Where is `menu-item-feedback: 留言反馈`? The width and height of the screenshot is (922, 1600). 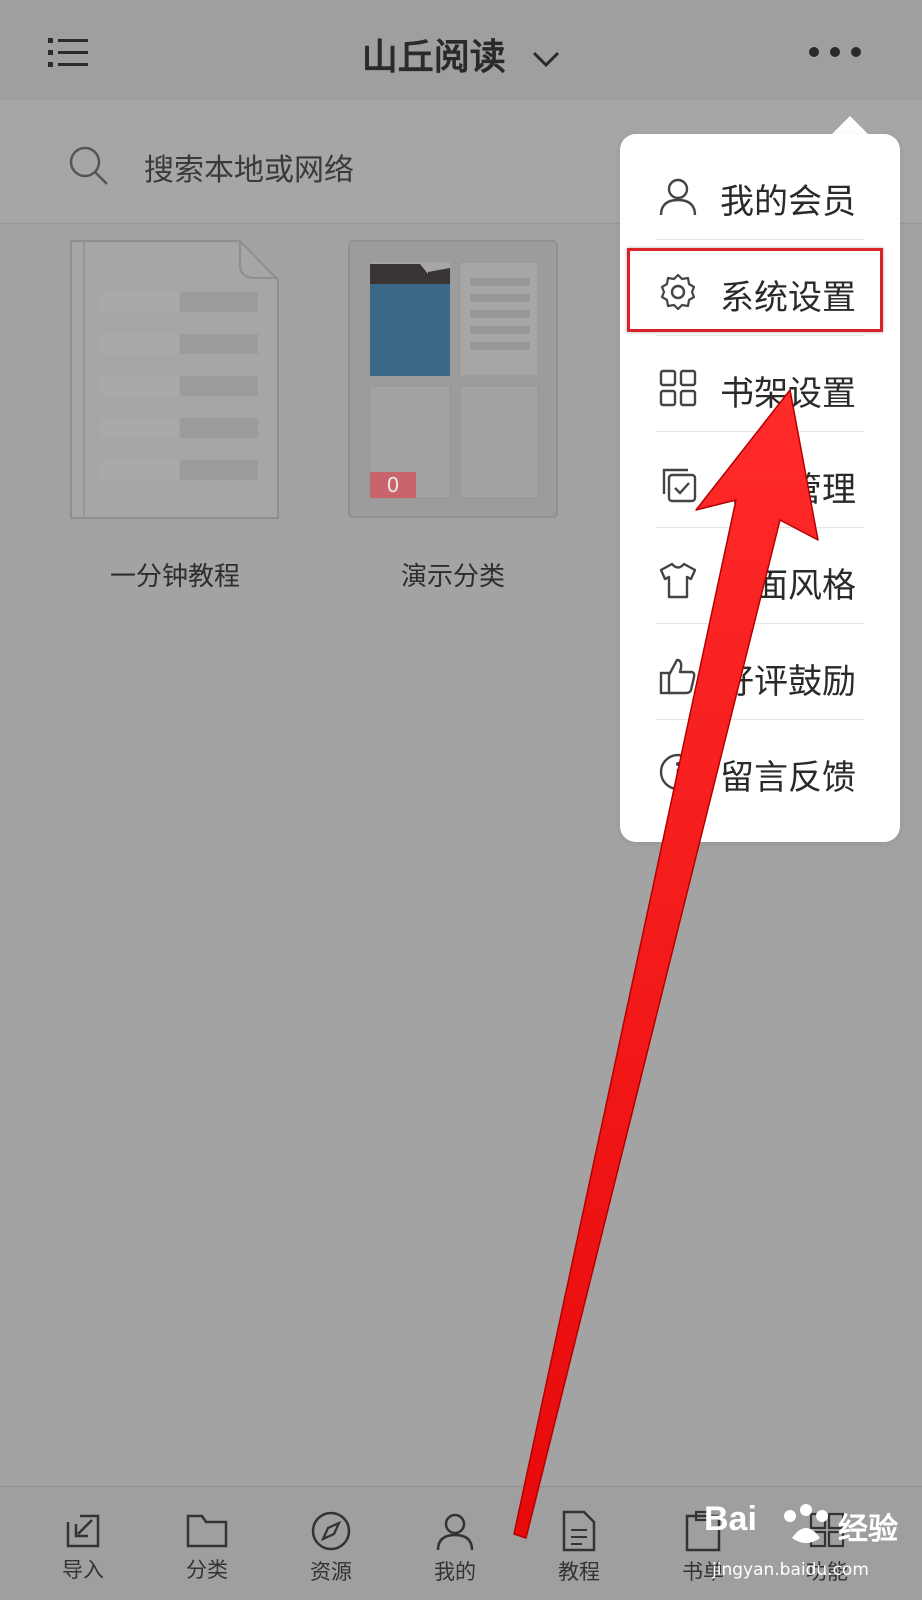
menu-item-feedback: 留言反馈 is located at coordinates (760, 771).